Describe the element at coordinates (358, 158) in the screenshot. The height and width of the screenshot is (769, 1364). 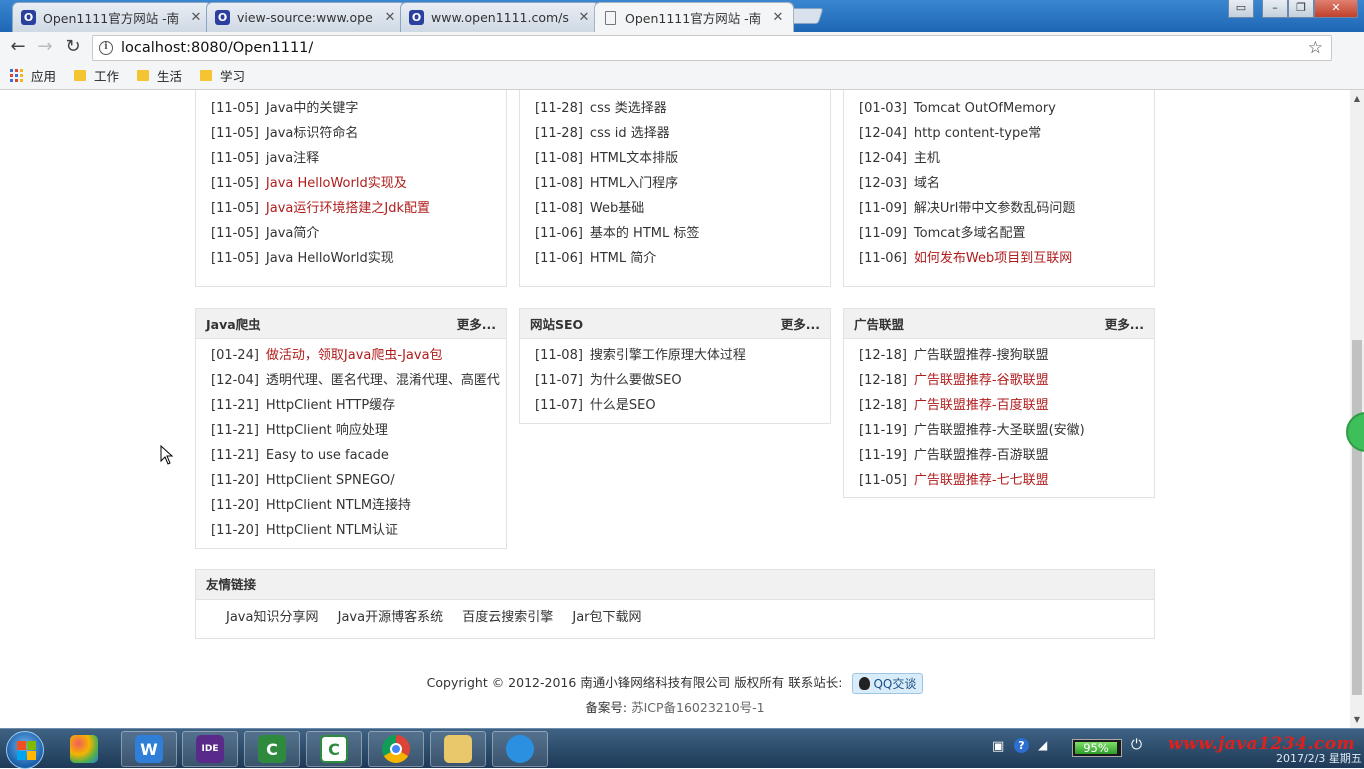
I see `article-item: [11-05] java注释` at that location.